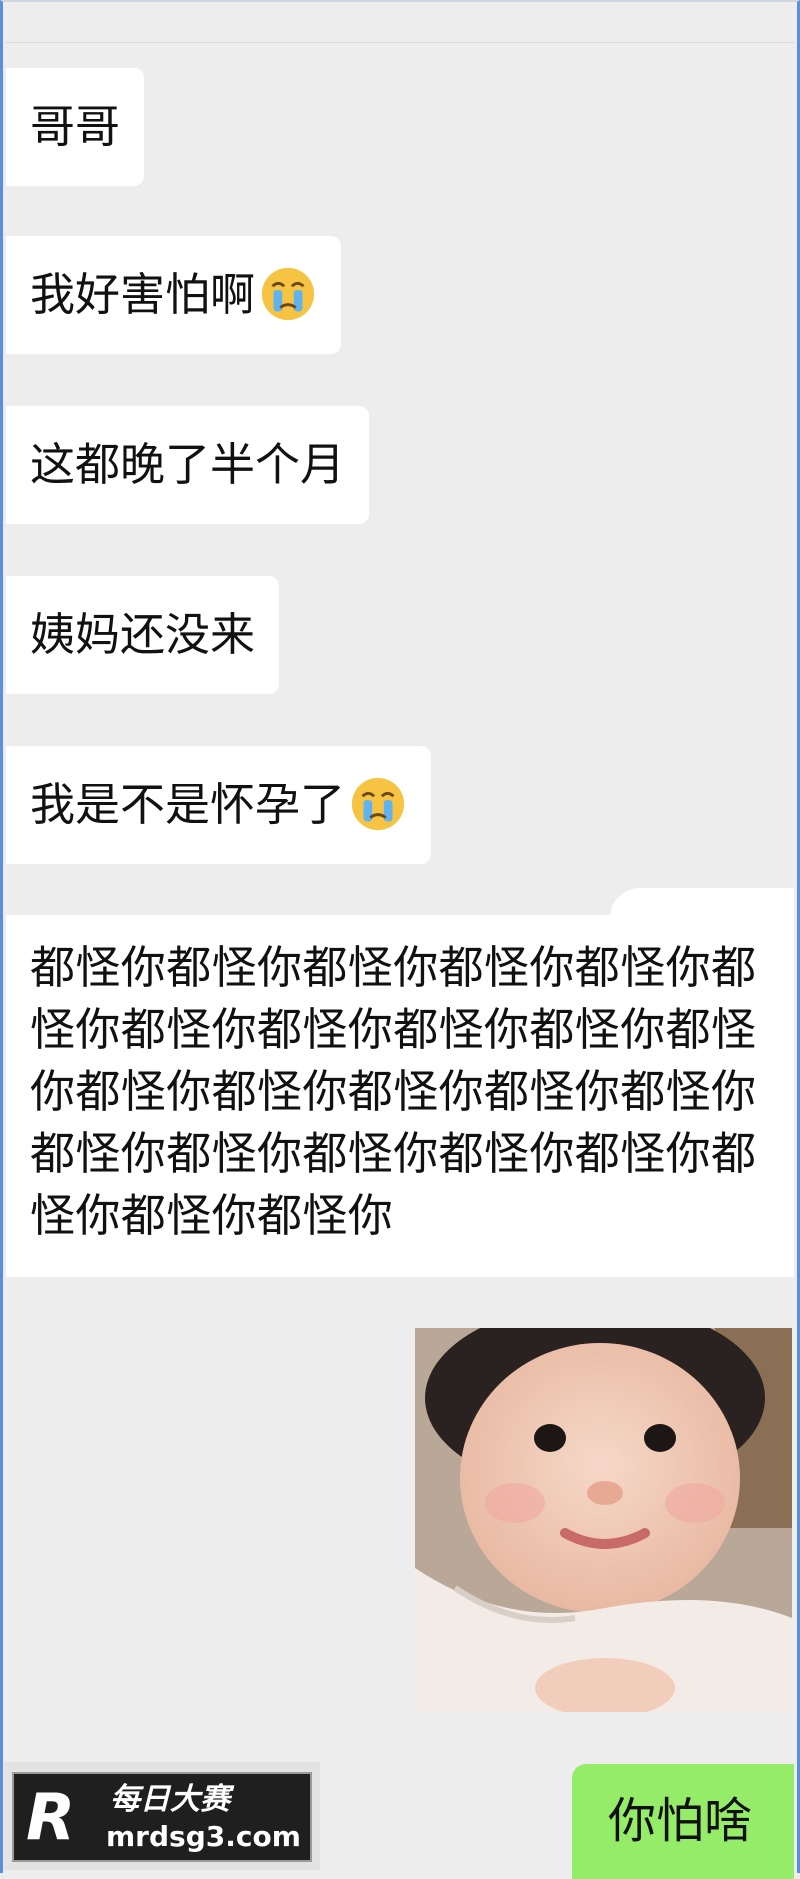 This screenshot has width=800, height=1879. I want to click on outgoing-message-bubble: 你怕啥, so click(683, 1821).